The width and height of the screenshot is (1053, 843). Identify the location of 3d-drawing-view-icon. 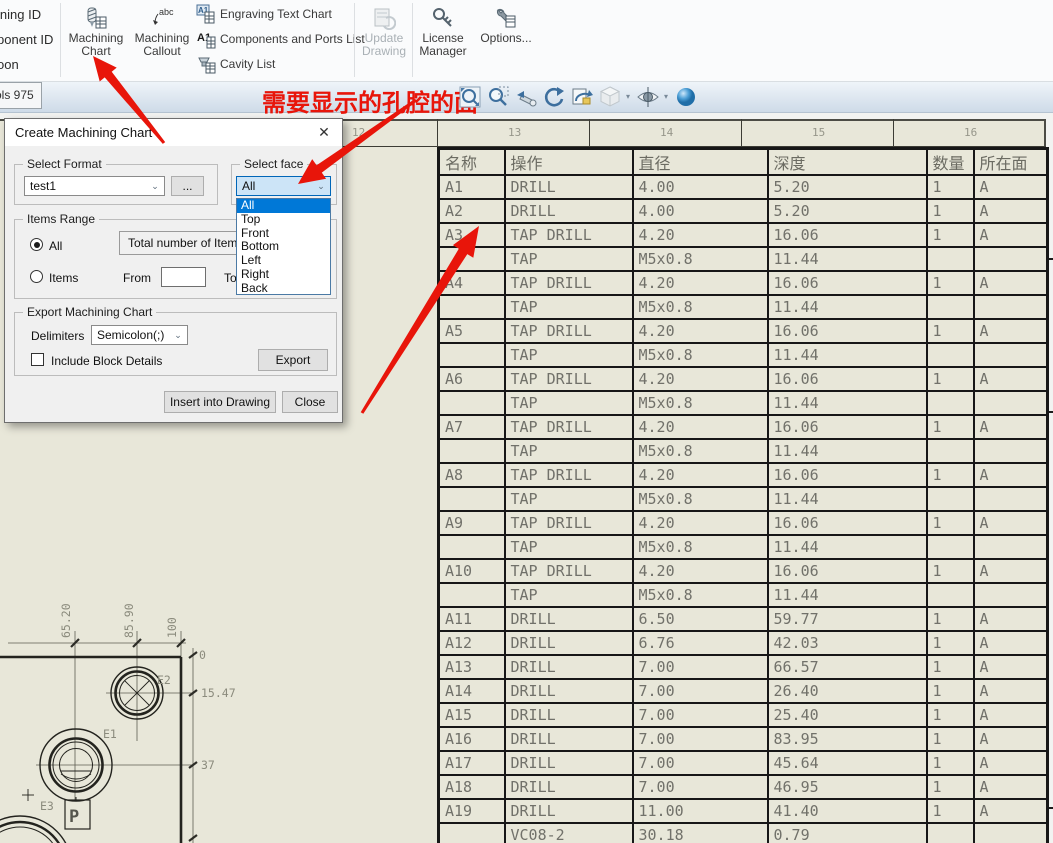
(582, 97).